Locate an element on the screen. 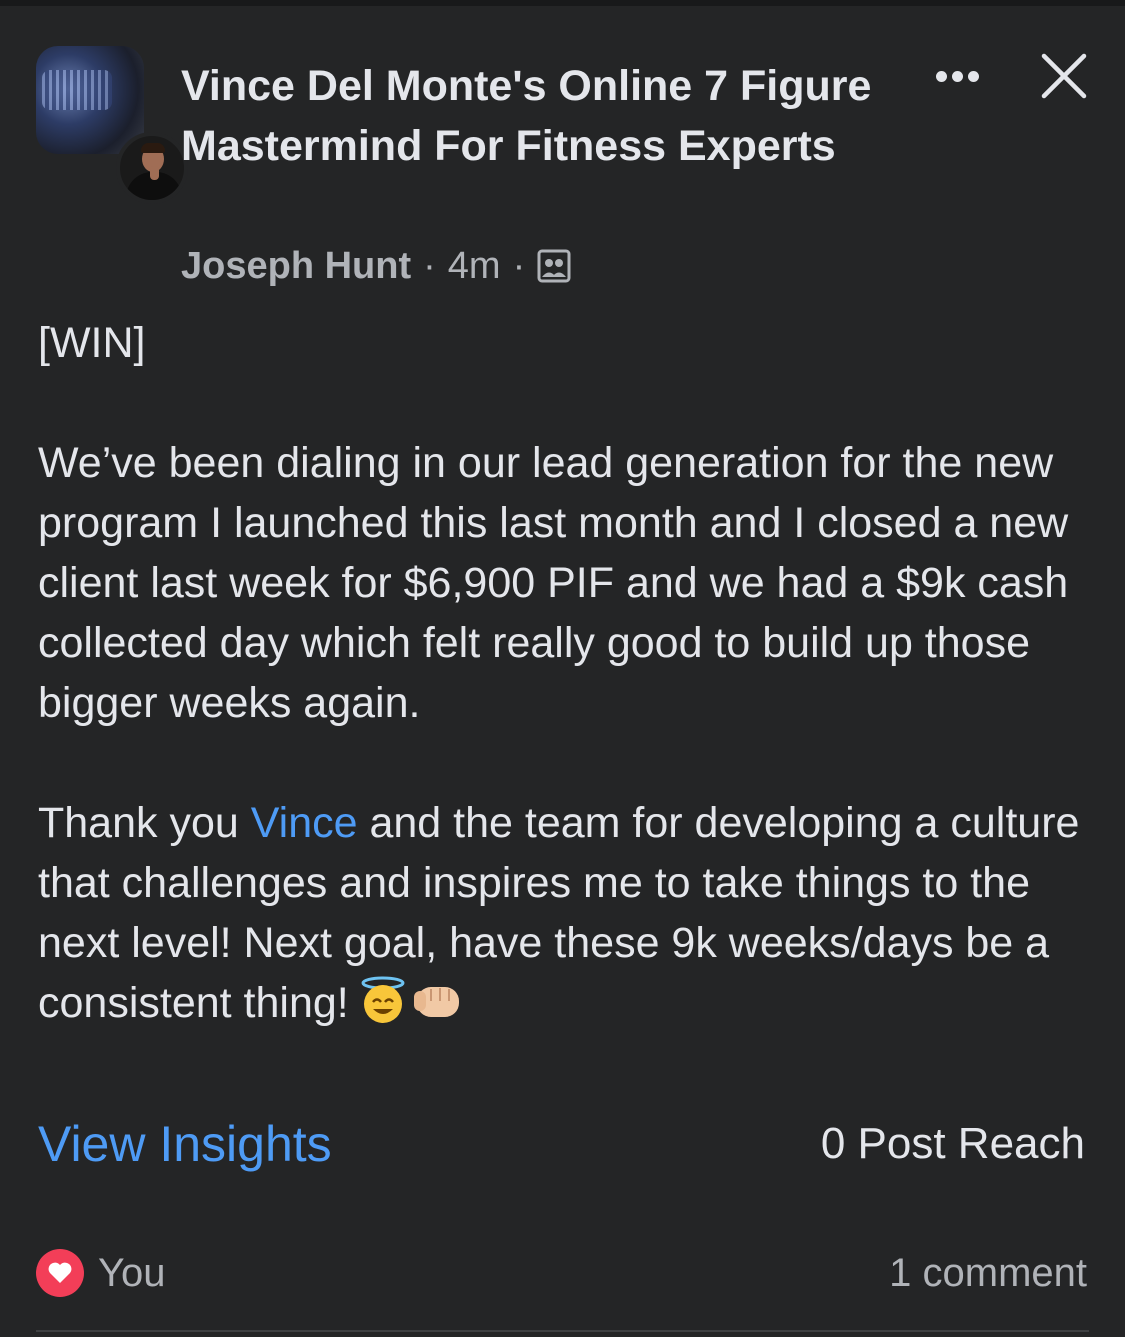 The image size is (1125, 1337). close-icon is located at coordinates (1064, 76).